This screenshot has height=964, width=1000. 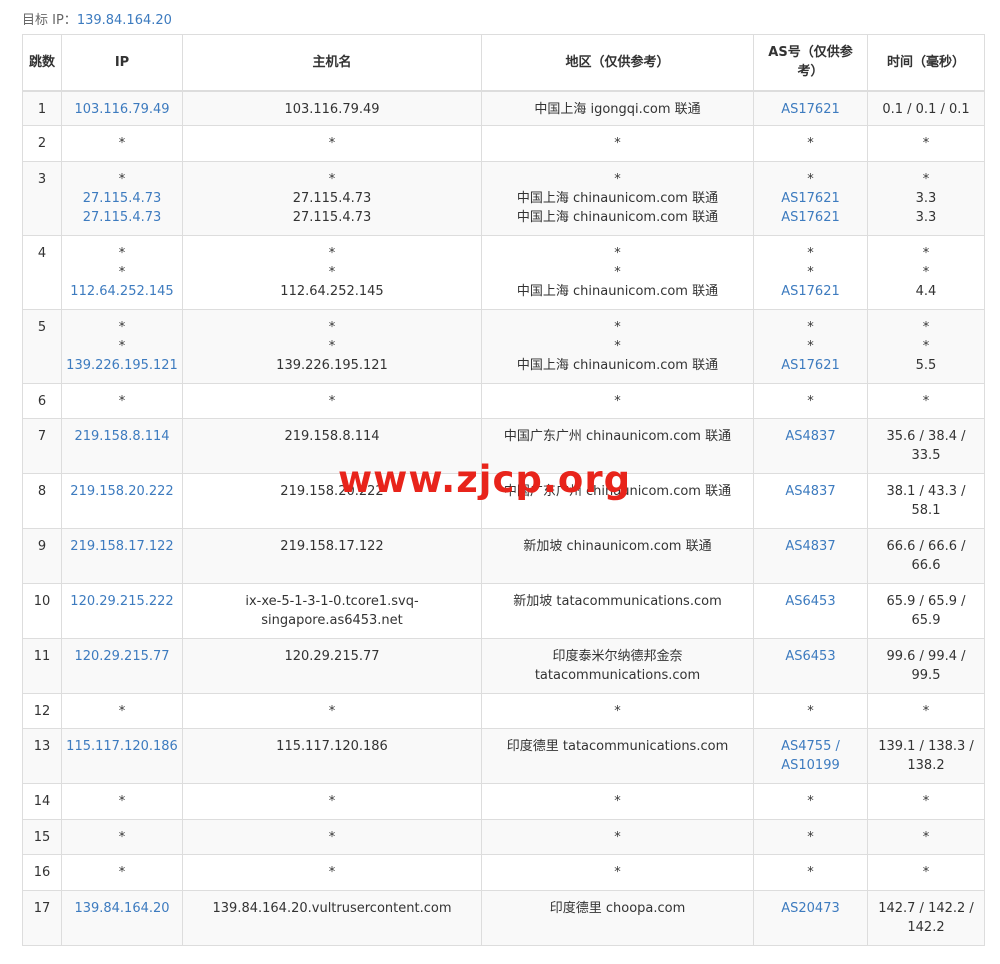 What do you see at coordinates (332, 436) in the screenshot?
I see `cell-host-line: 219.158.8.114` at bounding box center [332, 436].